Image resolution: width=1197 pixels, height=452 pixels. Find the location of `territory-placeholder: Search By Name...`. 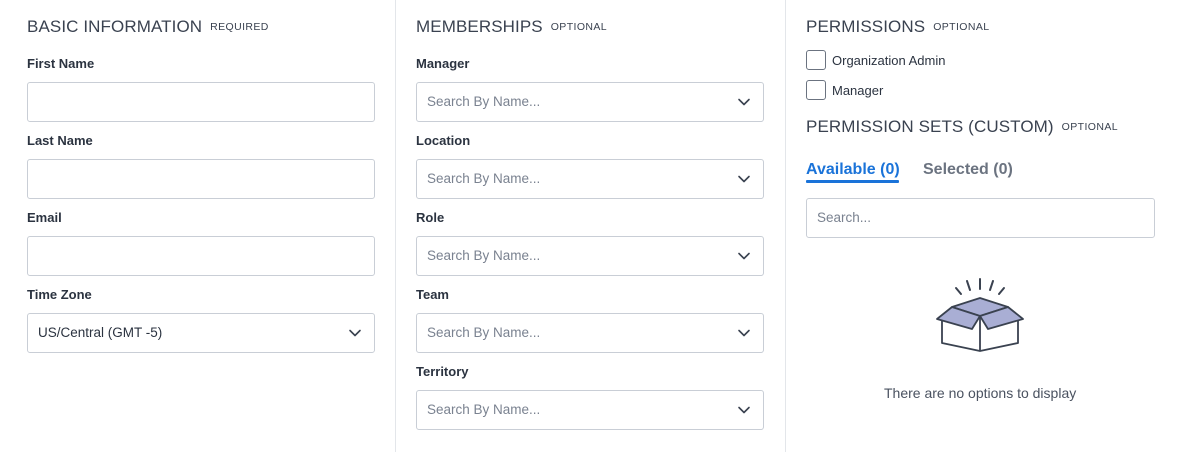

territory-placeholder: Search By Name... is located at coordinates (484, 409).